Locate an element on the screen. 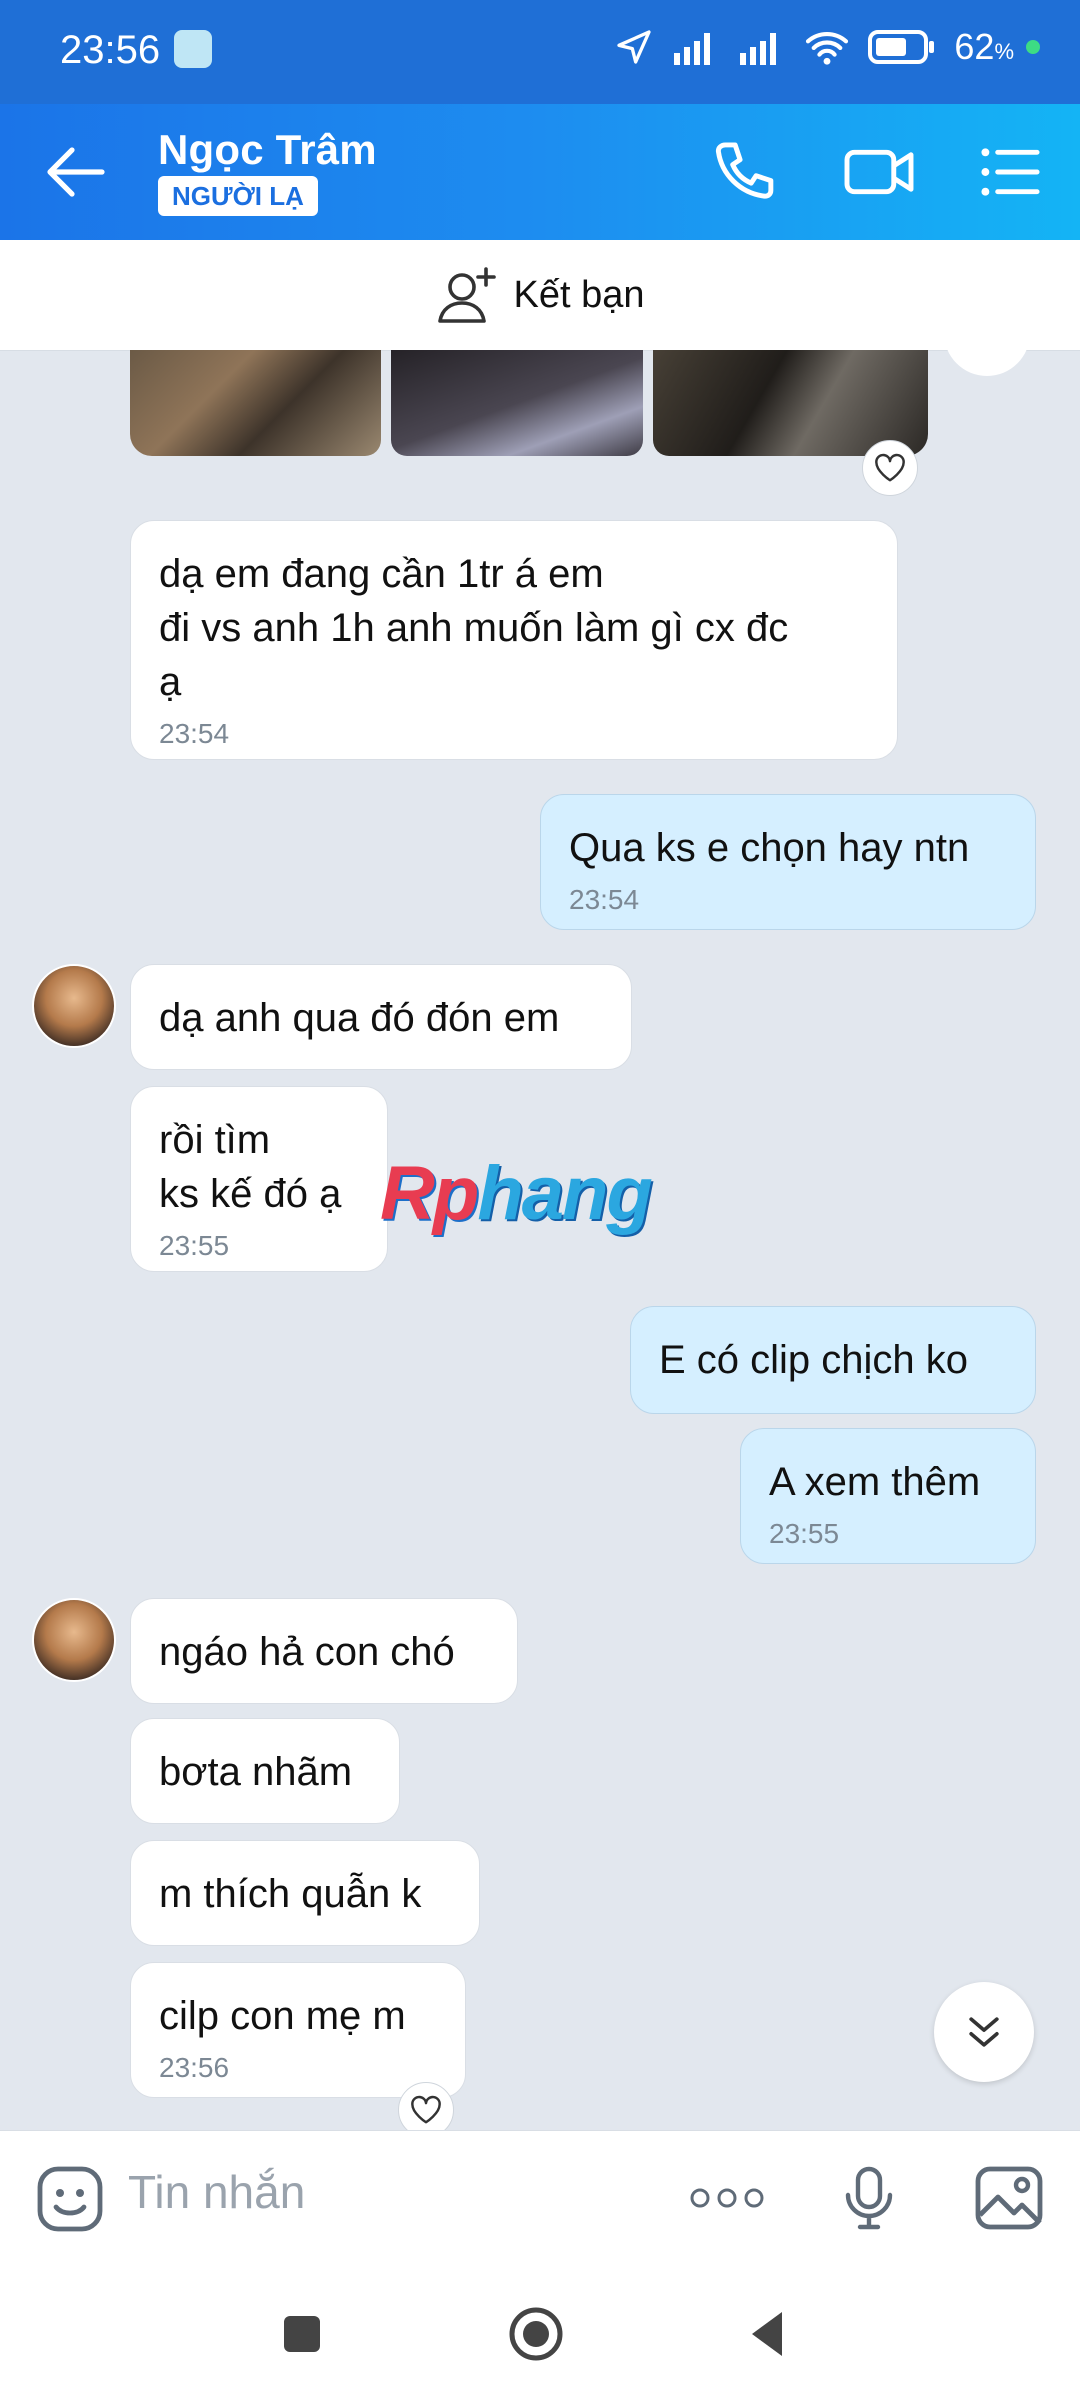 This screenshot has width=1080, height=2400. sticker-icon is located at coordinates (70, 2199).